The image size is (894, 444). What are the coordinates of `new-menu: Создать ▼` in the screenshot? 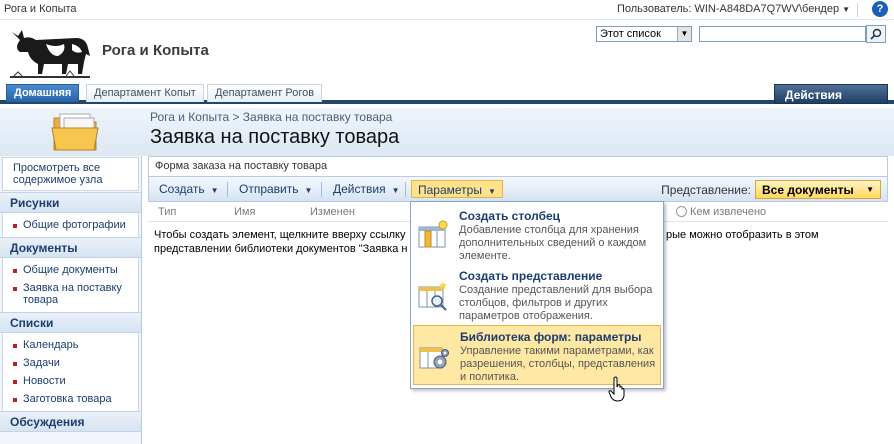 It's located at (189, 189).